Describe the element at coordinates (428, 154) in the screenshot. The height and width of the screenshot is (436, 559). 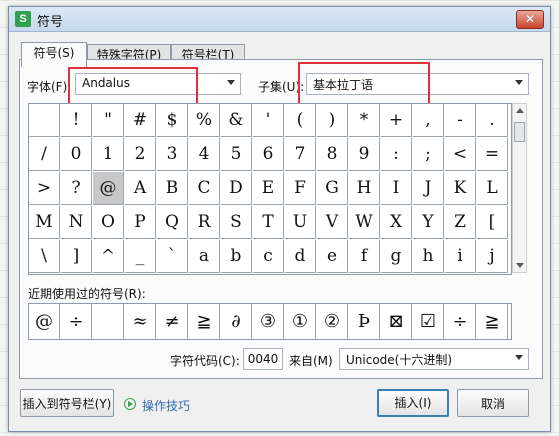
I see `symbol-cell: ;` at that location.